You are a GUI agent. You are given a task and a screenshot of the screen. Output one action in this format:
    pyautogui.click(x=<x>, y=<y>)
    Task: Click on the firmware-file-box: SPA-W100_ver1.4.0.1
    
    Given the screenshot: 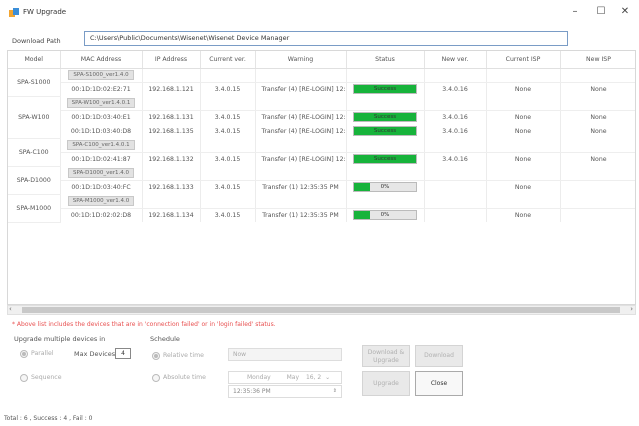 What is the action you would take?
    pyautogui.click(x=101, y=102)
    